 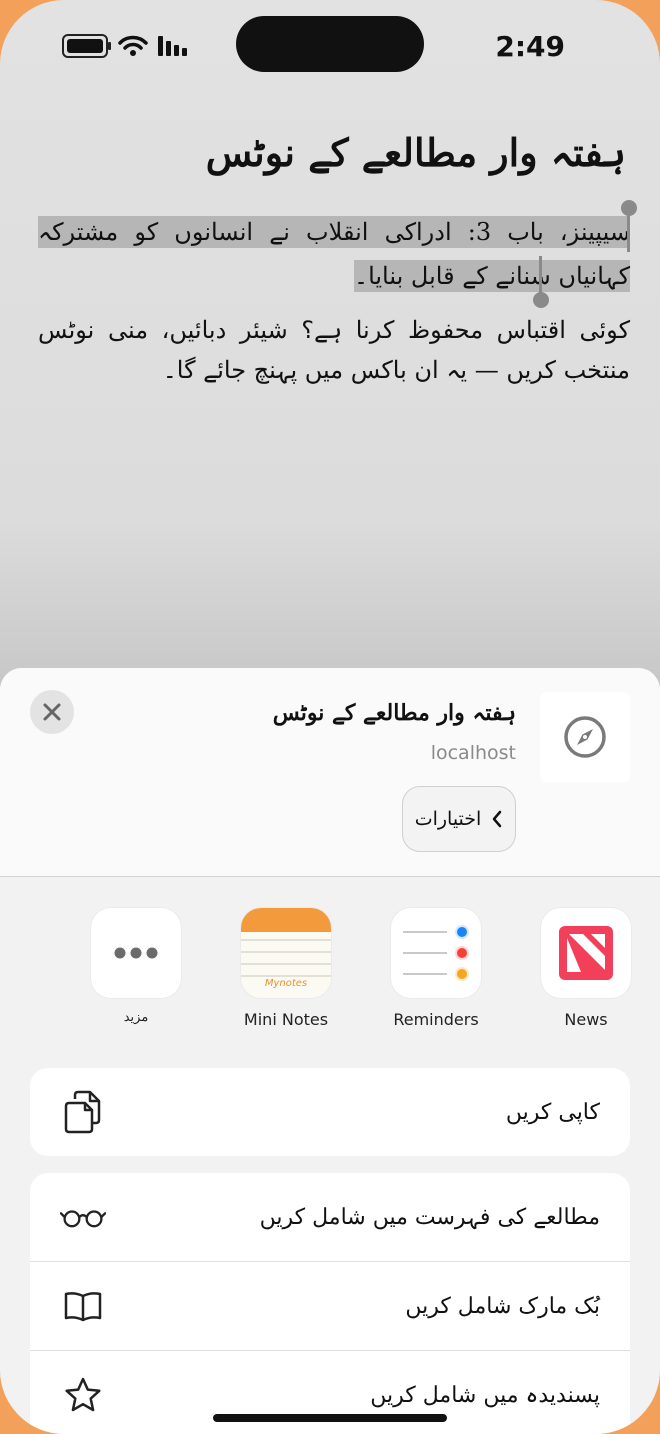 I want to click on document-title: ہفتہ وار مطالعے کے نوٹس, so click(x=415, y=152).